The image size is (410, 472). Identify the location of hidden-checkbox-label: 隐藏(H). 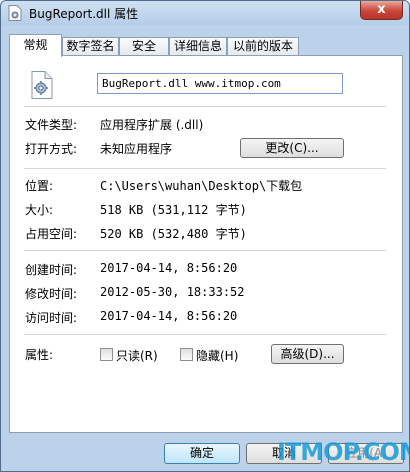
(217, 356).